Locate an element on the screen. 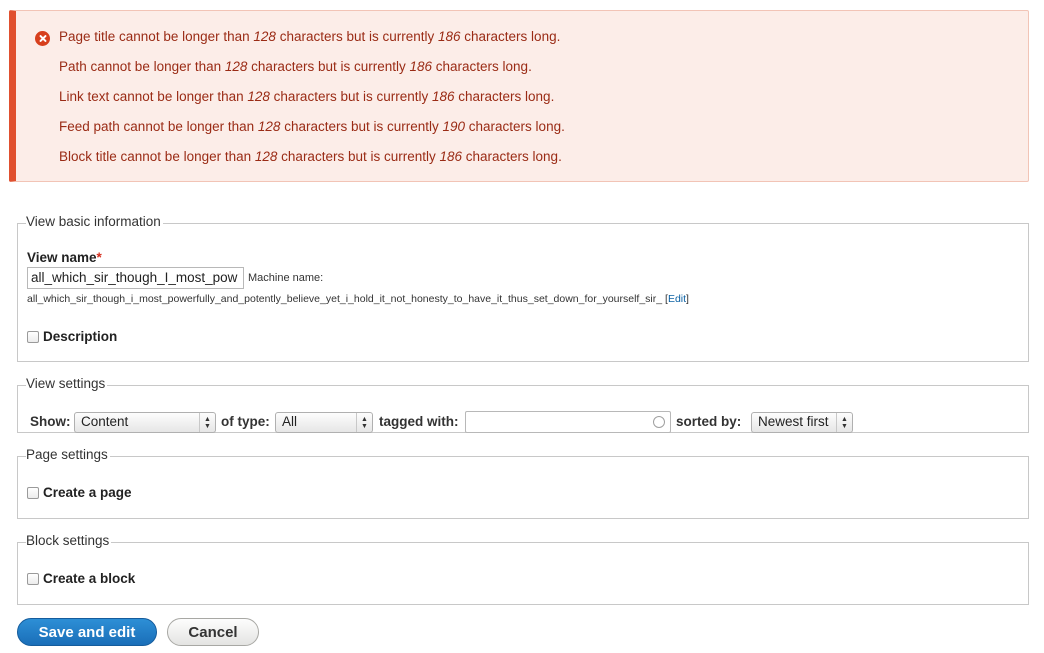 Image resolution: width=1044 pixels, height=653 pixels. view-name-label: View name is located at coordinates (62, 257).